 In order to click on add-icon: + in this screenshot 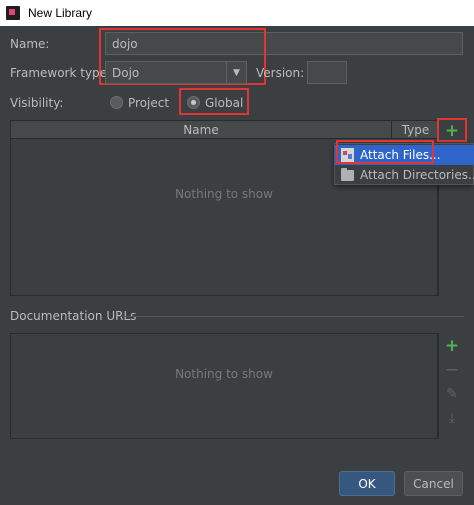, I will do `click(452, 131)`.